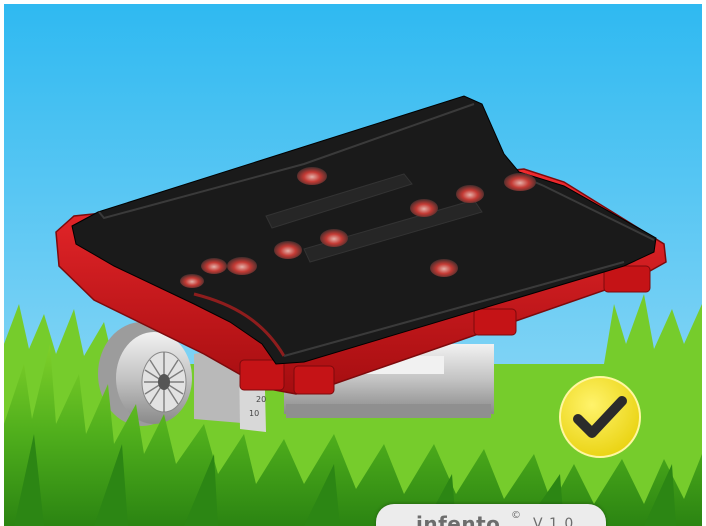 The height and width of the screenshot is (526, 706). I want to click on copyright-mark: ©, so click(516, 515).